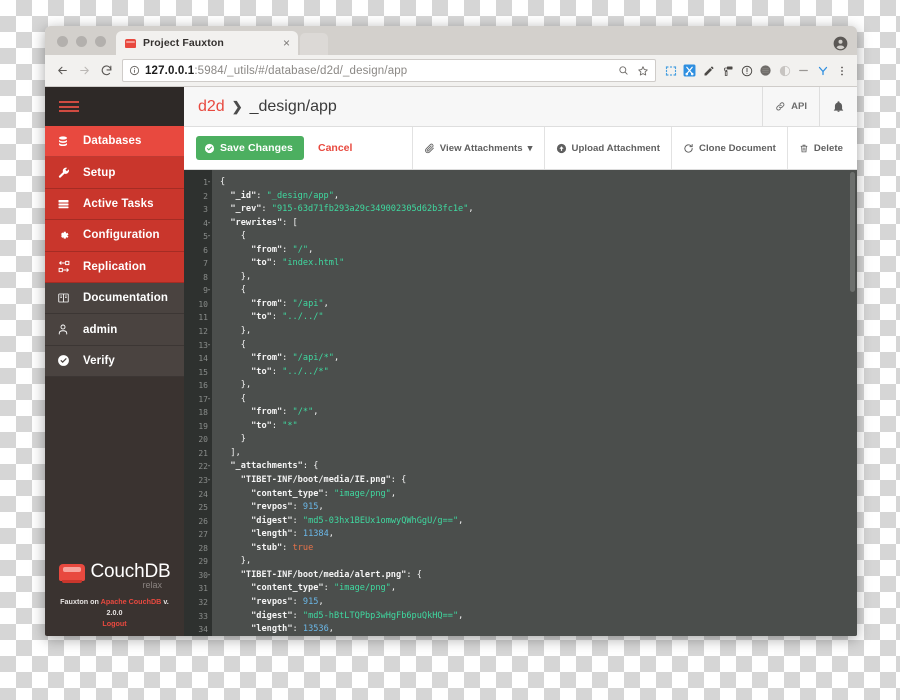 Image resolution: width=900 pixels, height=700 pixels. I want to click on sidebar-item-admin: admin, so click(114, 330).